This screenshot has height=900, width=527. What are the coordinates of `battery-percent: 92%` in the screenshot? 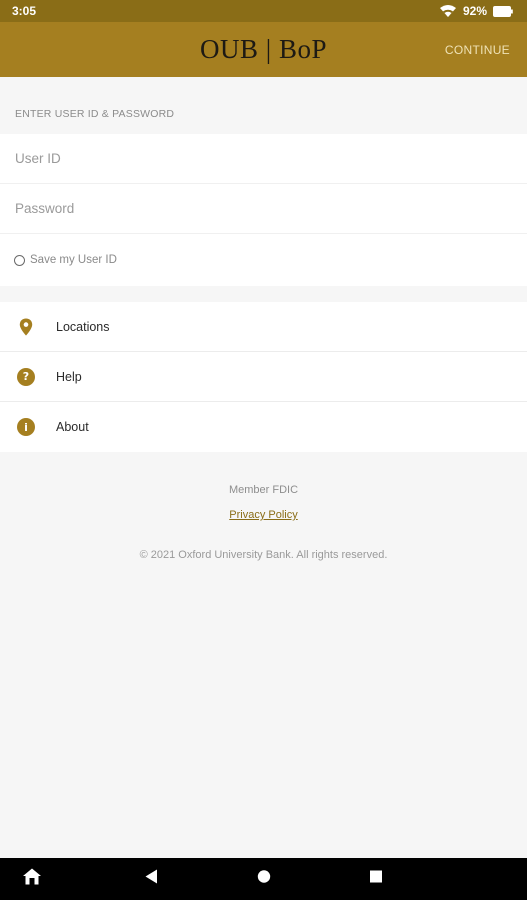 It's located at (474, 11).